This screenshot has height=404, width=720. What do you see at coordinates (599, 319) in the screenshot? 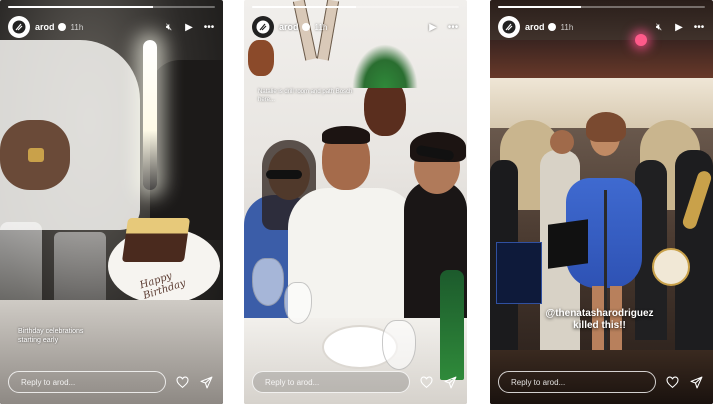
I see `story-caption: @thenatasharodriguez killed this!!` at bounding box center [599, 319].